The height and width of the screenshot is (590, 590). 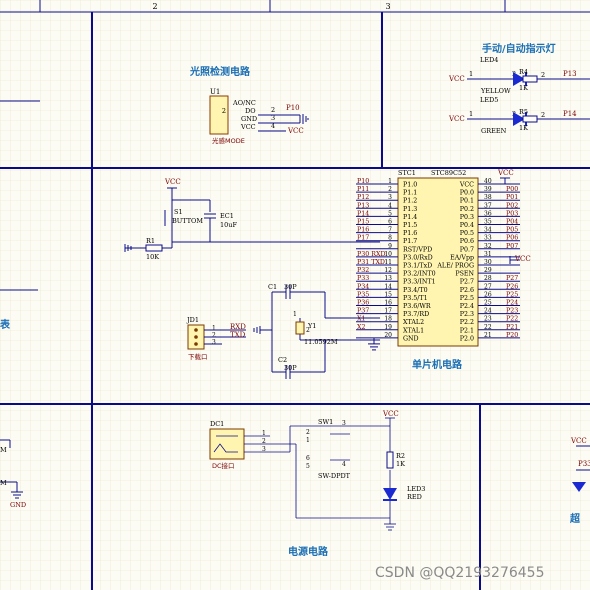 What do you see at coordinates (455, 266) in the screenshot?
I see `mcu-right-pin-label: ALE/ PROG` at bounding box center [455, 266].